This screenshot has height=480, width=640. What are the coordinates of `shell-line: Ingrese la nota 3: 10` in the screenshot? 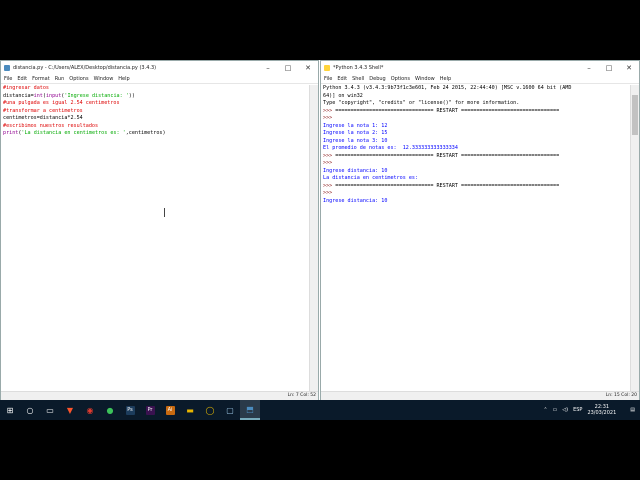 It's located at (476, 142).